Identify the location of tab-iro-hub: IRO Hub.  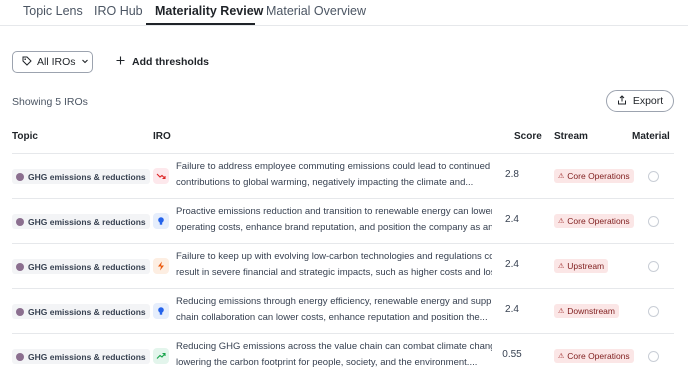
(118, 11).